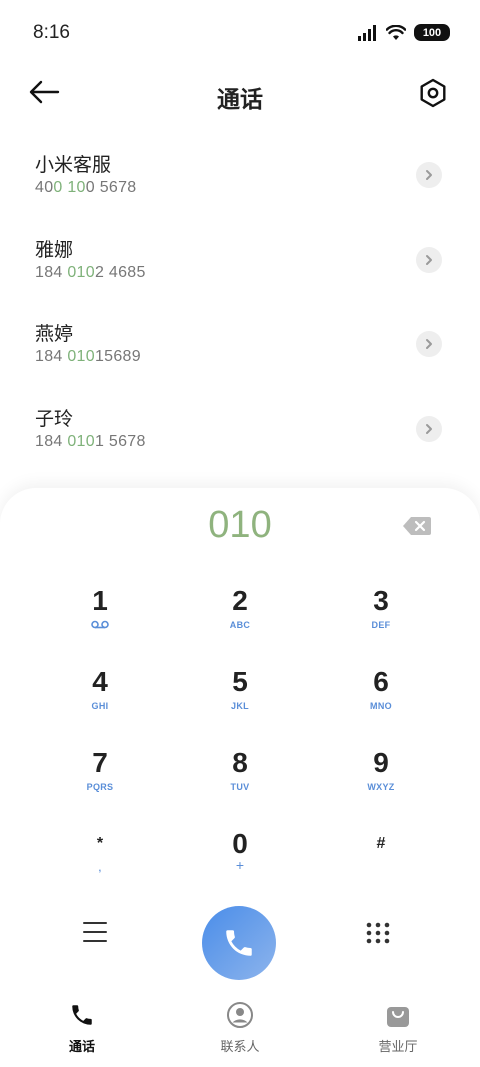  I want to click on settings-hexagon-icon, so click(433, 93).